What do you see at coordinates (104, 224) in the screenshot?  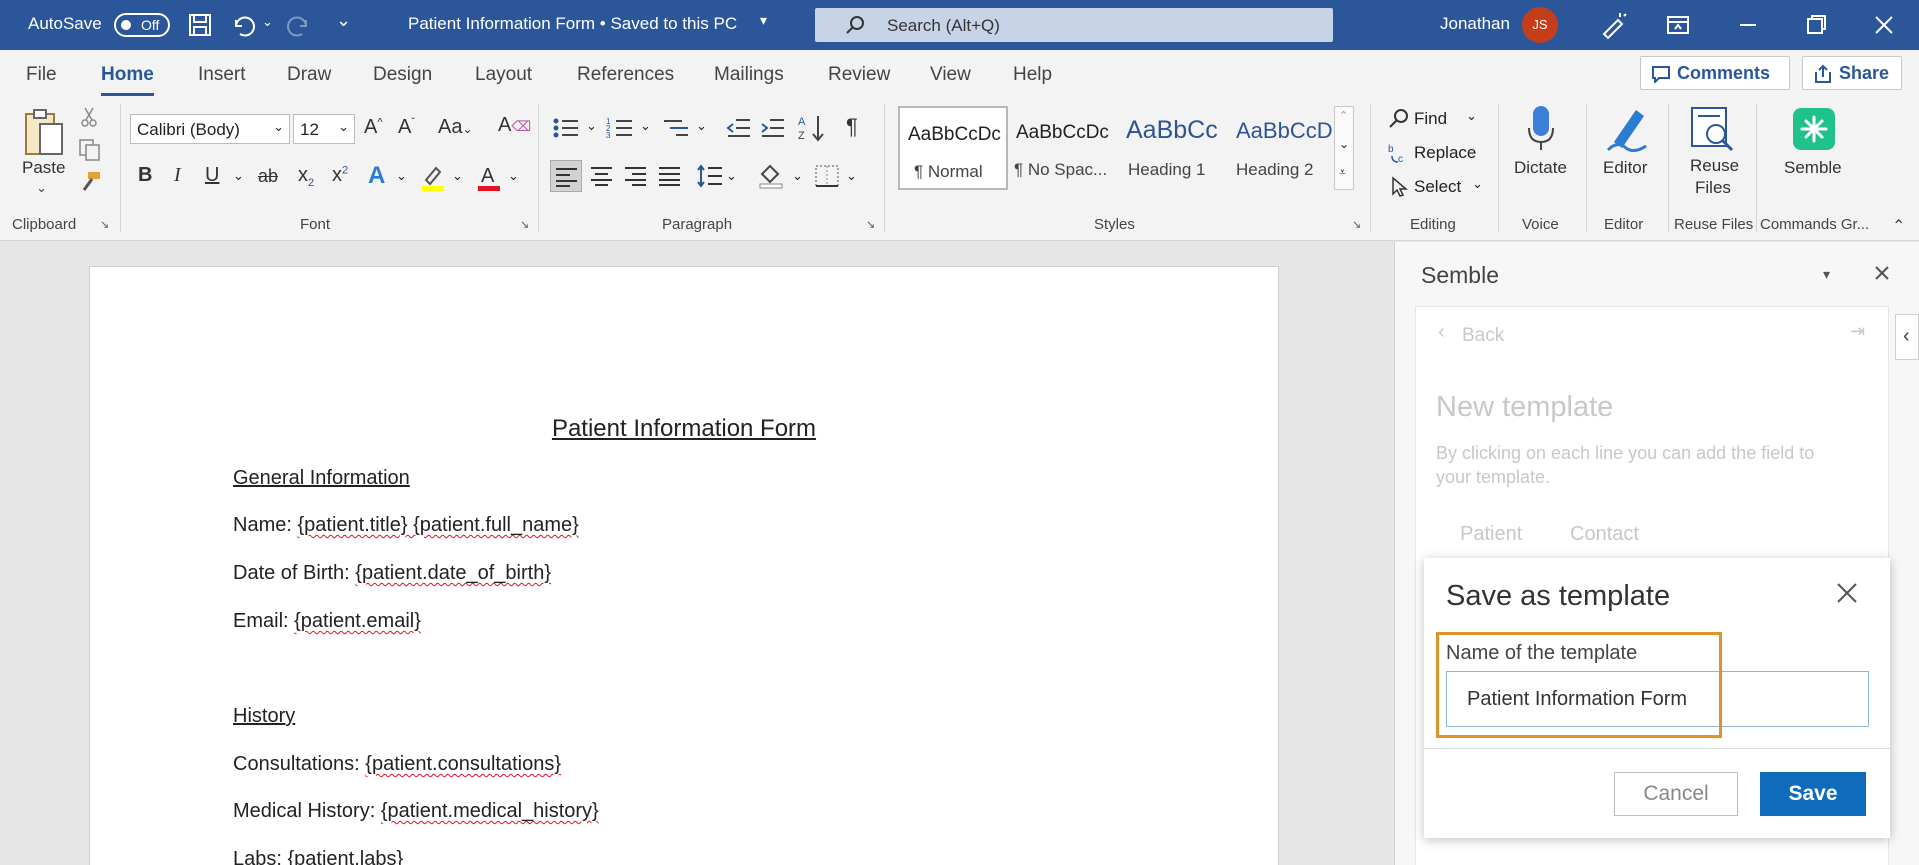 I see `clipboard-launcher-icon: ↘` at bounding box center [104, 224].